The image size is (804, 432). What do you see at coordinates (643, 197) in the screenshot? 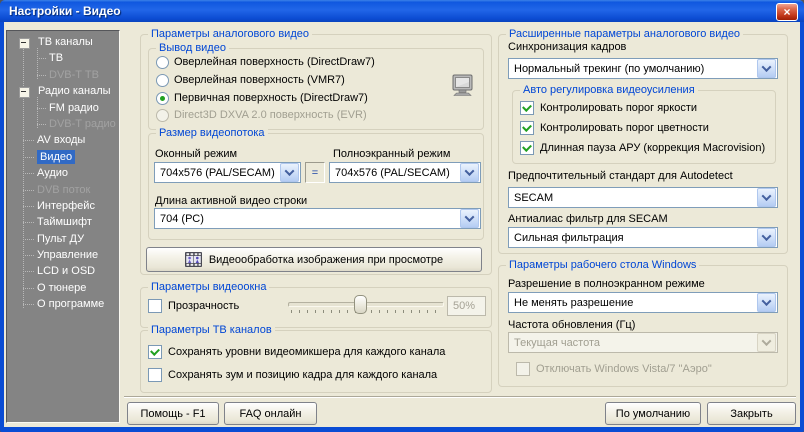
I see `preferred-standard-select: SECAM` at bounding box center [643, 197].